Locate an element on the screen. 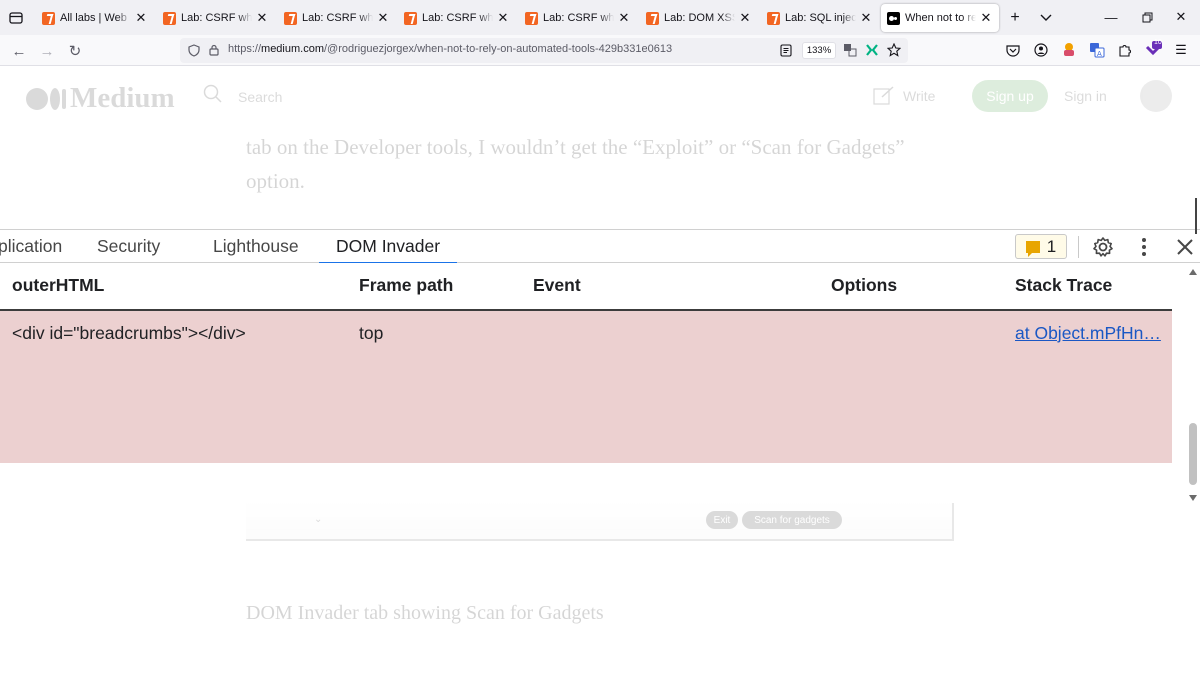 This screenshot has height=675, width=1200. shield-icon is located at coordinates (194, 50).